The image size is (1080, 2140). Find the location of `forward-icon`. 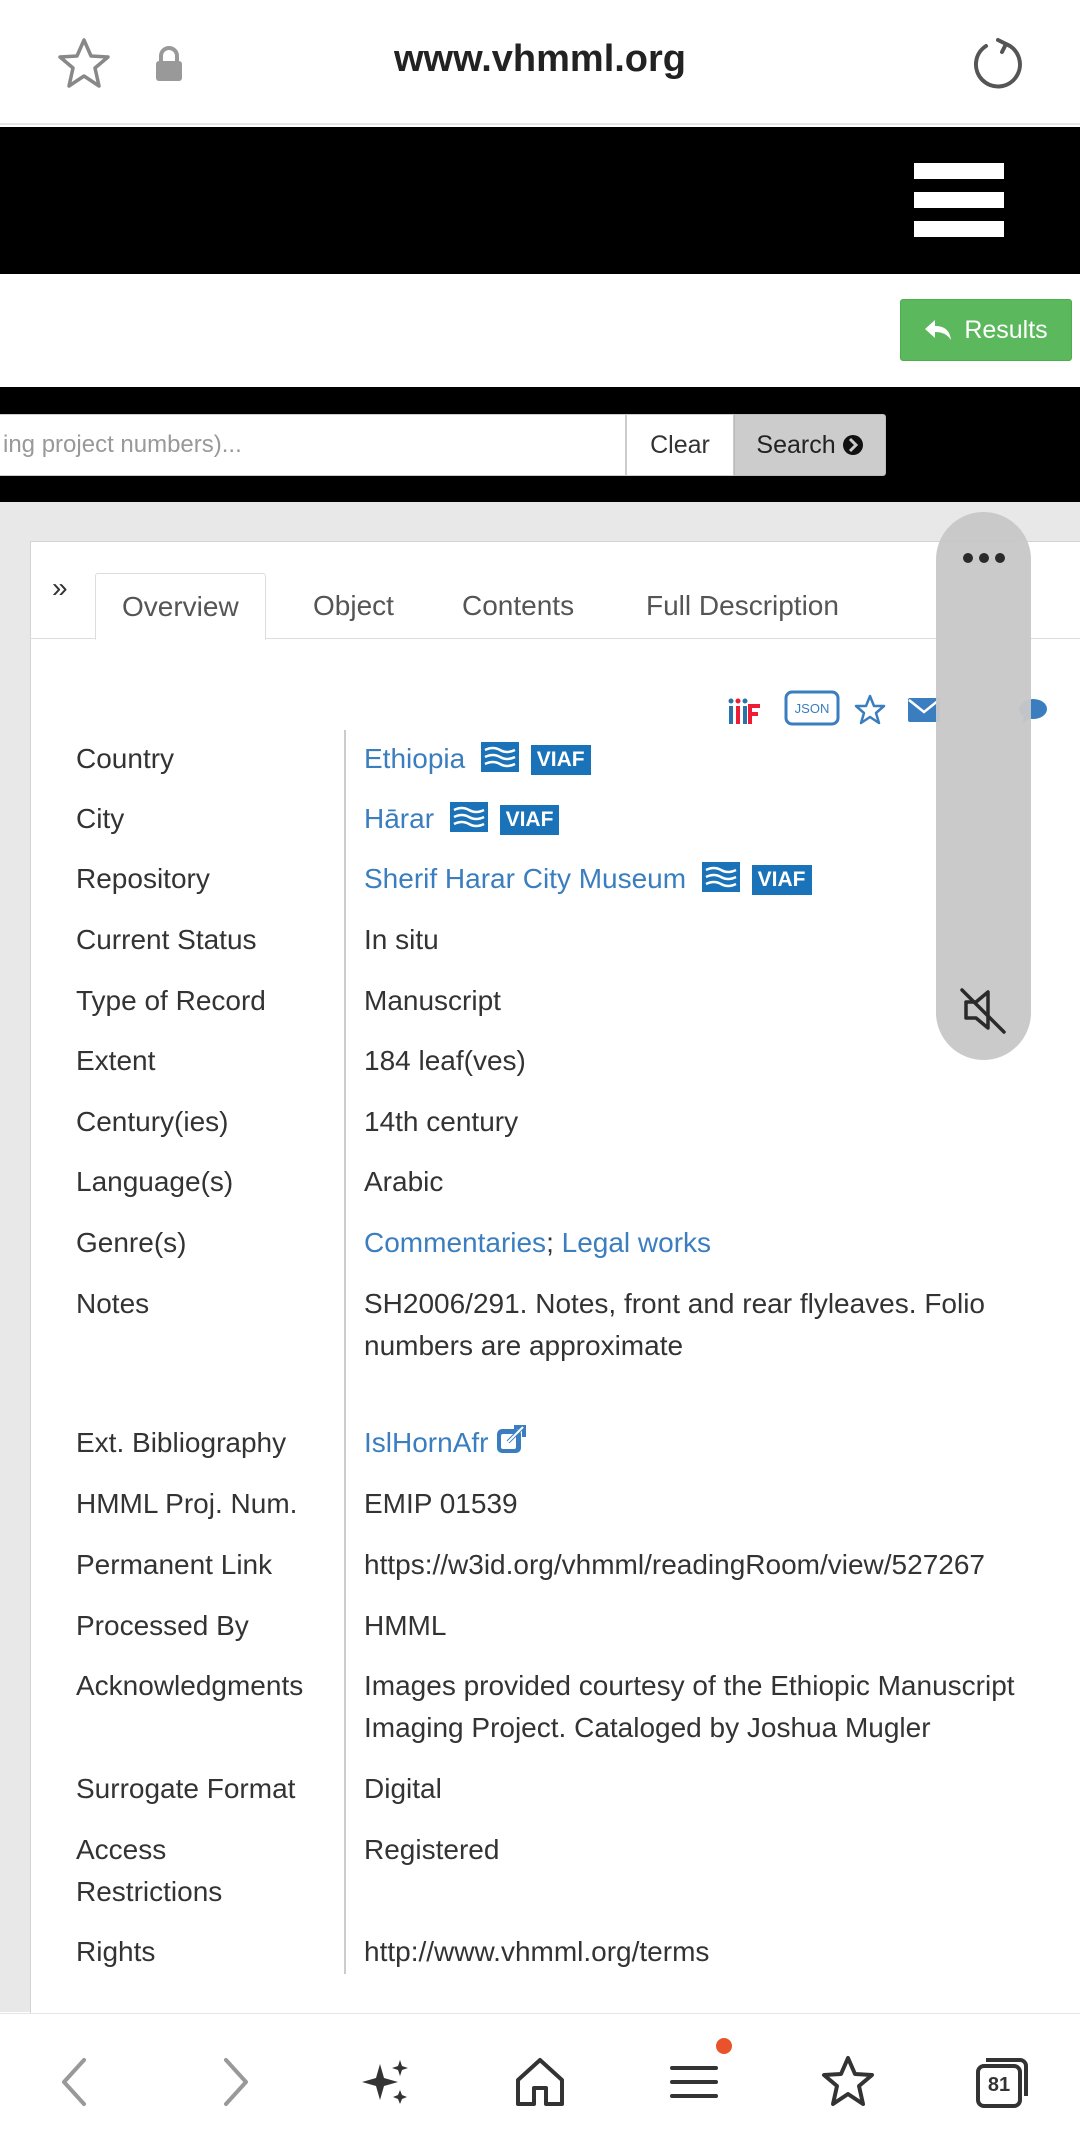

forward-icon is located at coordinates (234, 2082).